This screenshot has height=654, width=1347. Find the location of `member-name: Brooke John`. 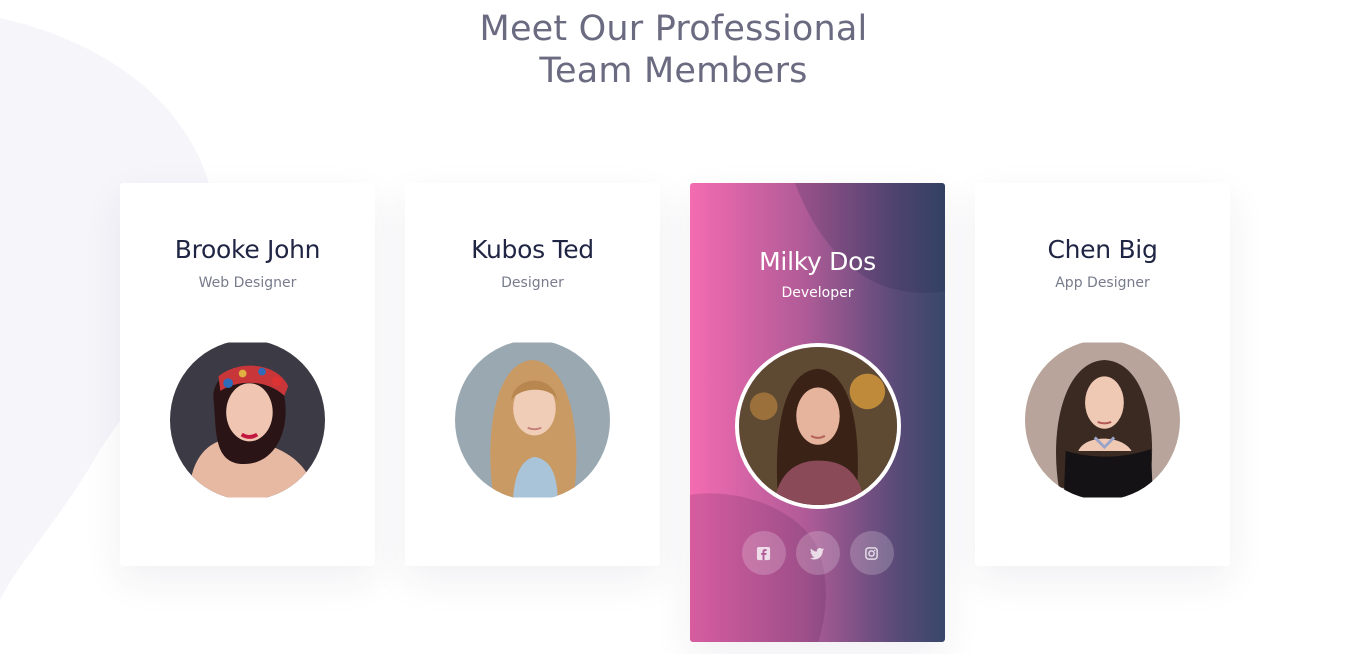

member-name: Brooke John is located at coordinates (247, 249).